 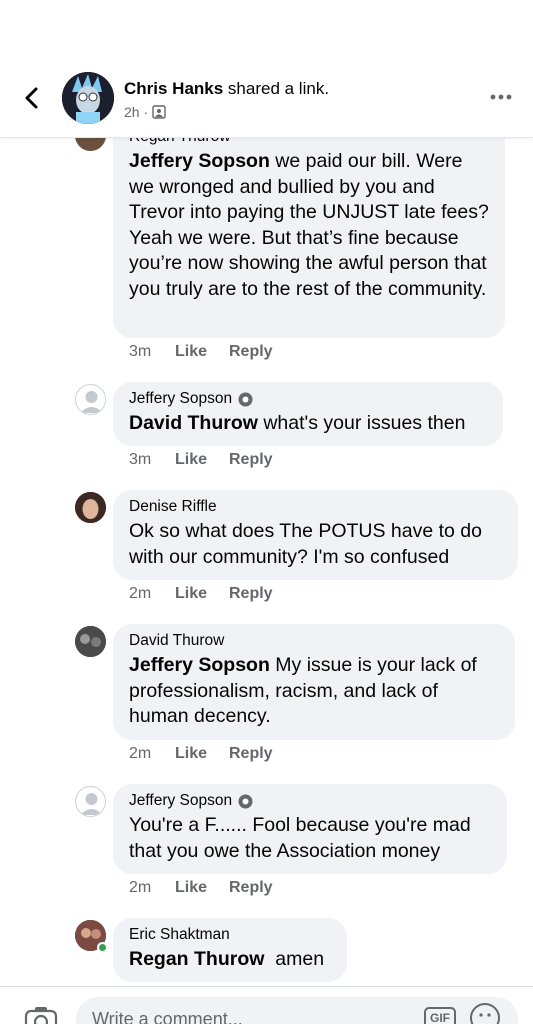 What do you see at coordinates (315, 507) in the screenshot?
I see `comment-author: Denise Riffle` at bounding box center [315, 507].